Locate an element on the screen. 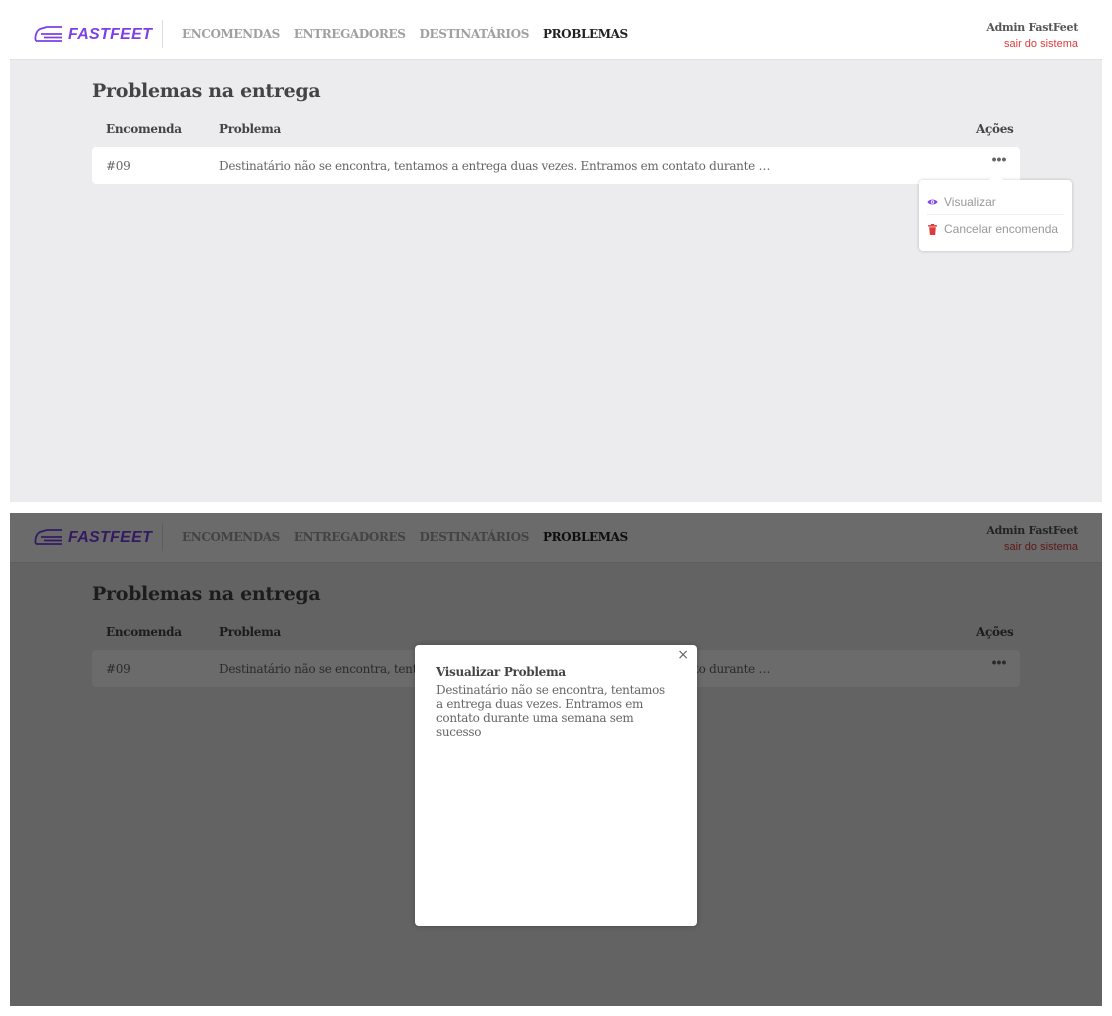 This screenshot has width=1112, height=1016. nav-problemas: PROBLEMAS is located at coordinates (585, 34).